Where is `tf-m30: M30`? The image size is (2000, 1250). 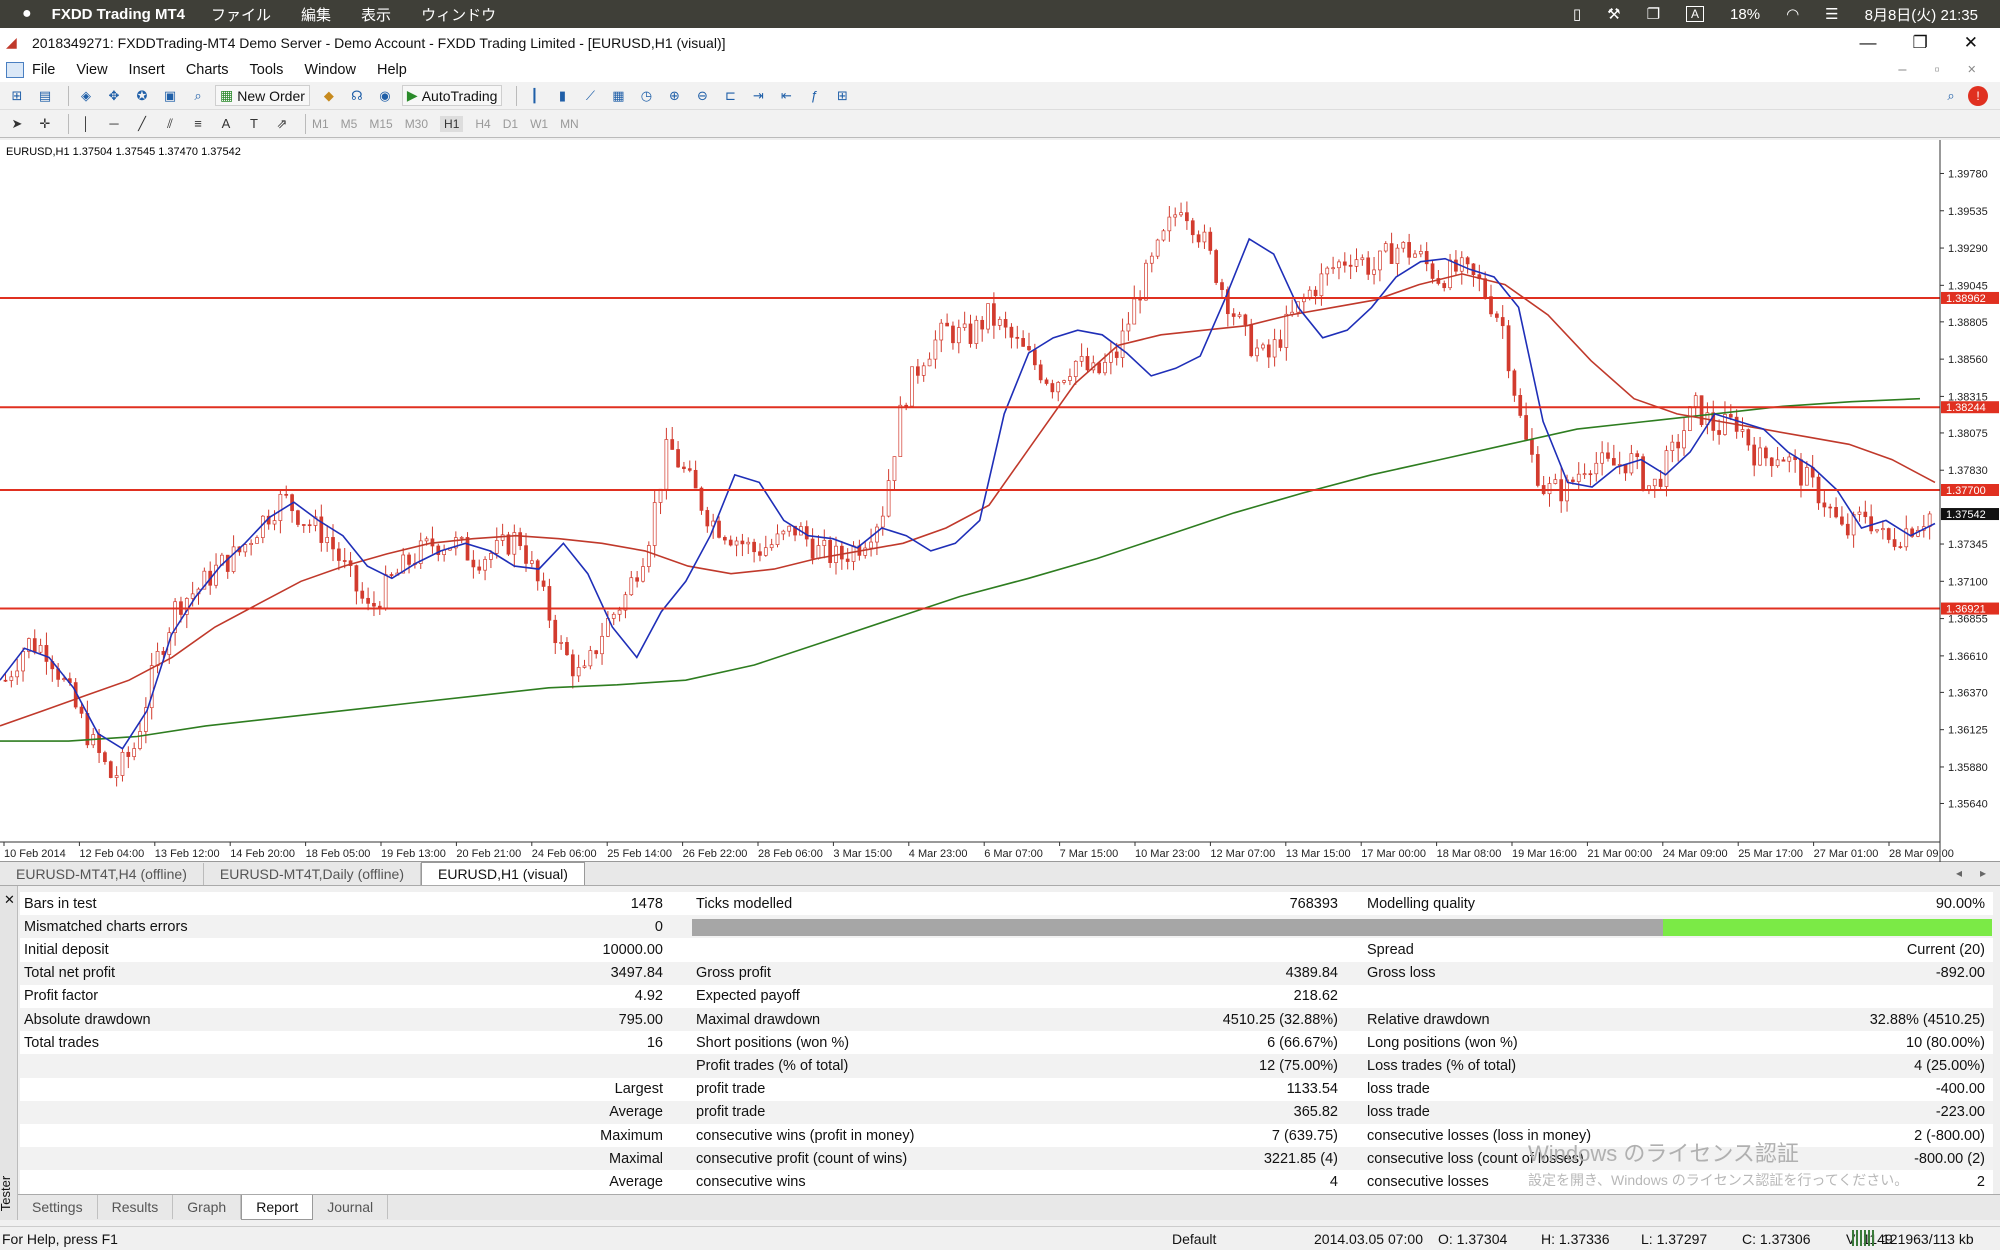
tf-m30: M30 is located at coordinates (416, 124).